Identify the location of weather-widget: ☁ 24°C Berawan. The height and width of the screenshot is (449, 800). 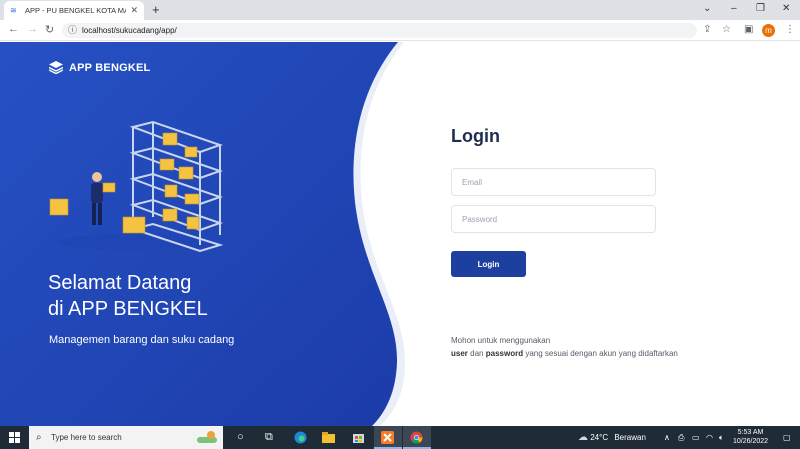
(612, 437).